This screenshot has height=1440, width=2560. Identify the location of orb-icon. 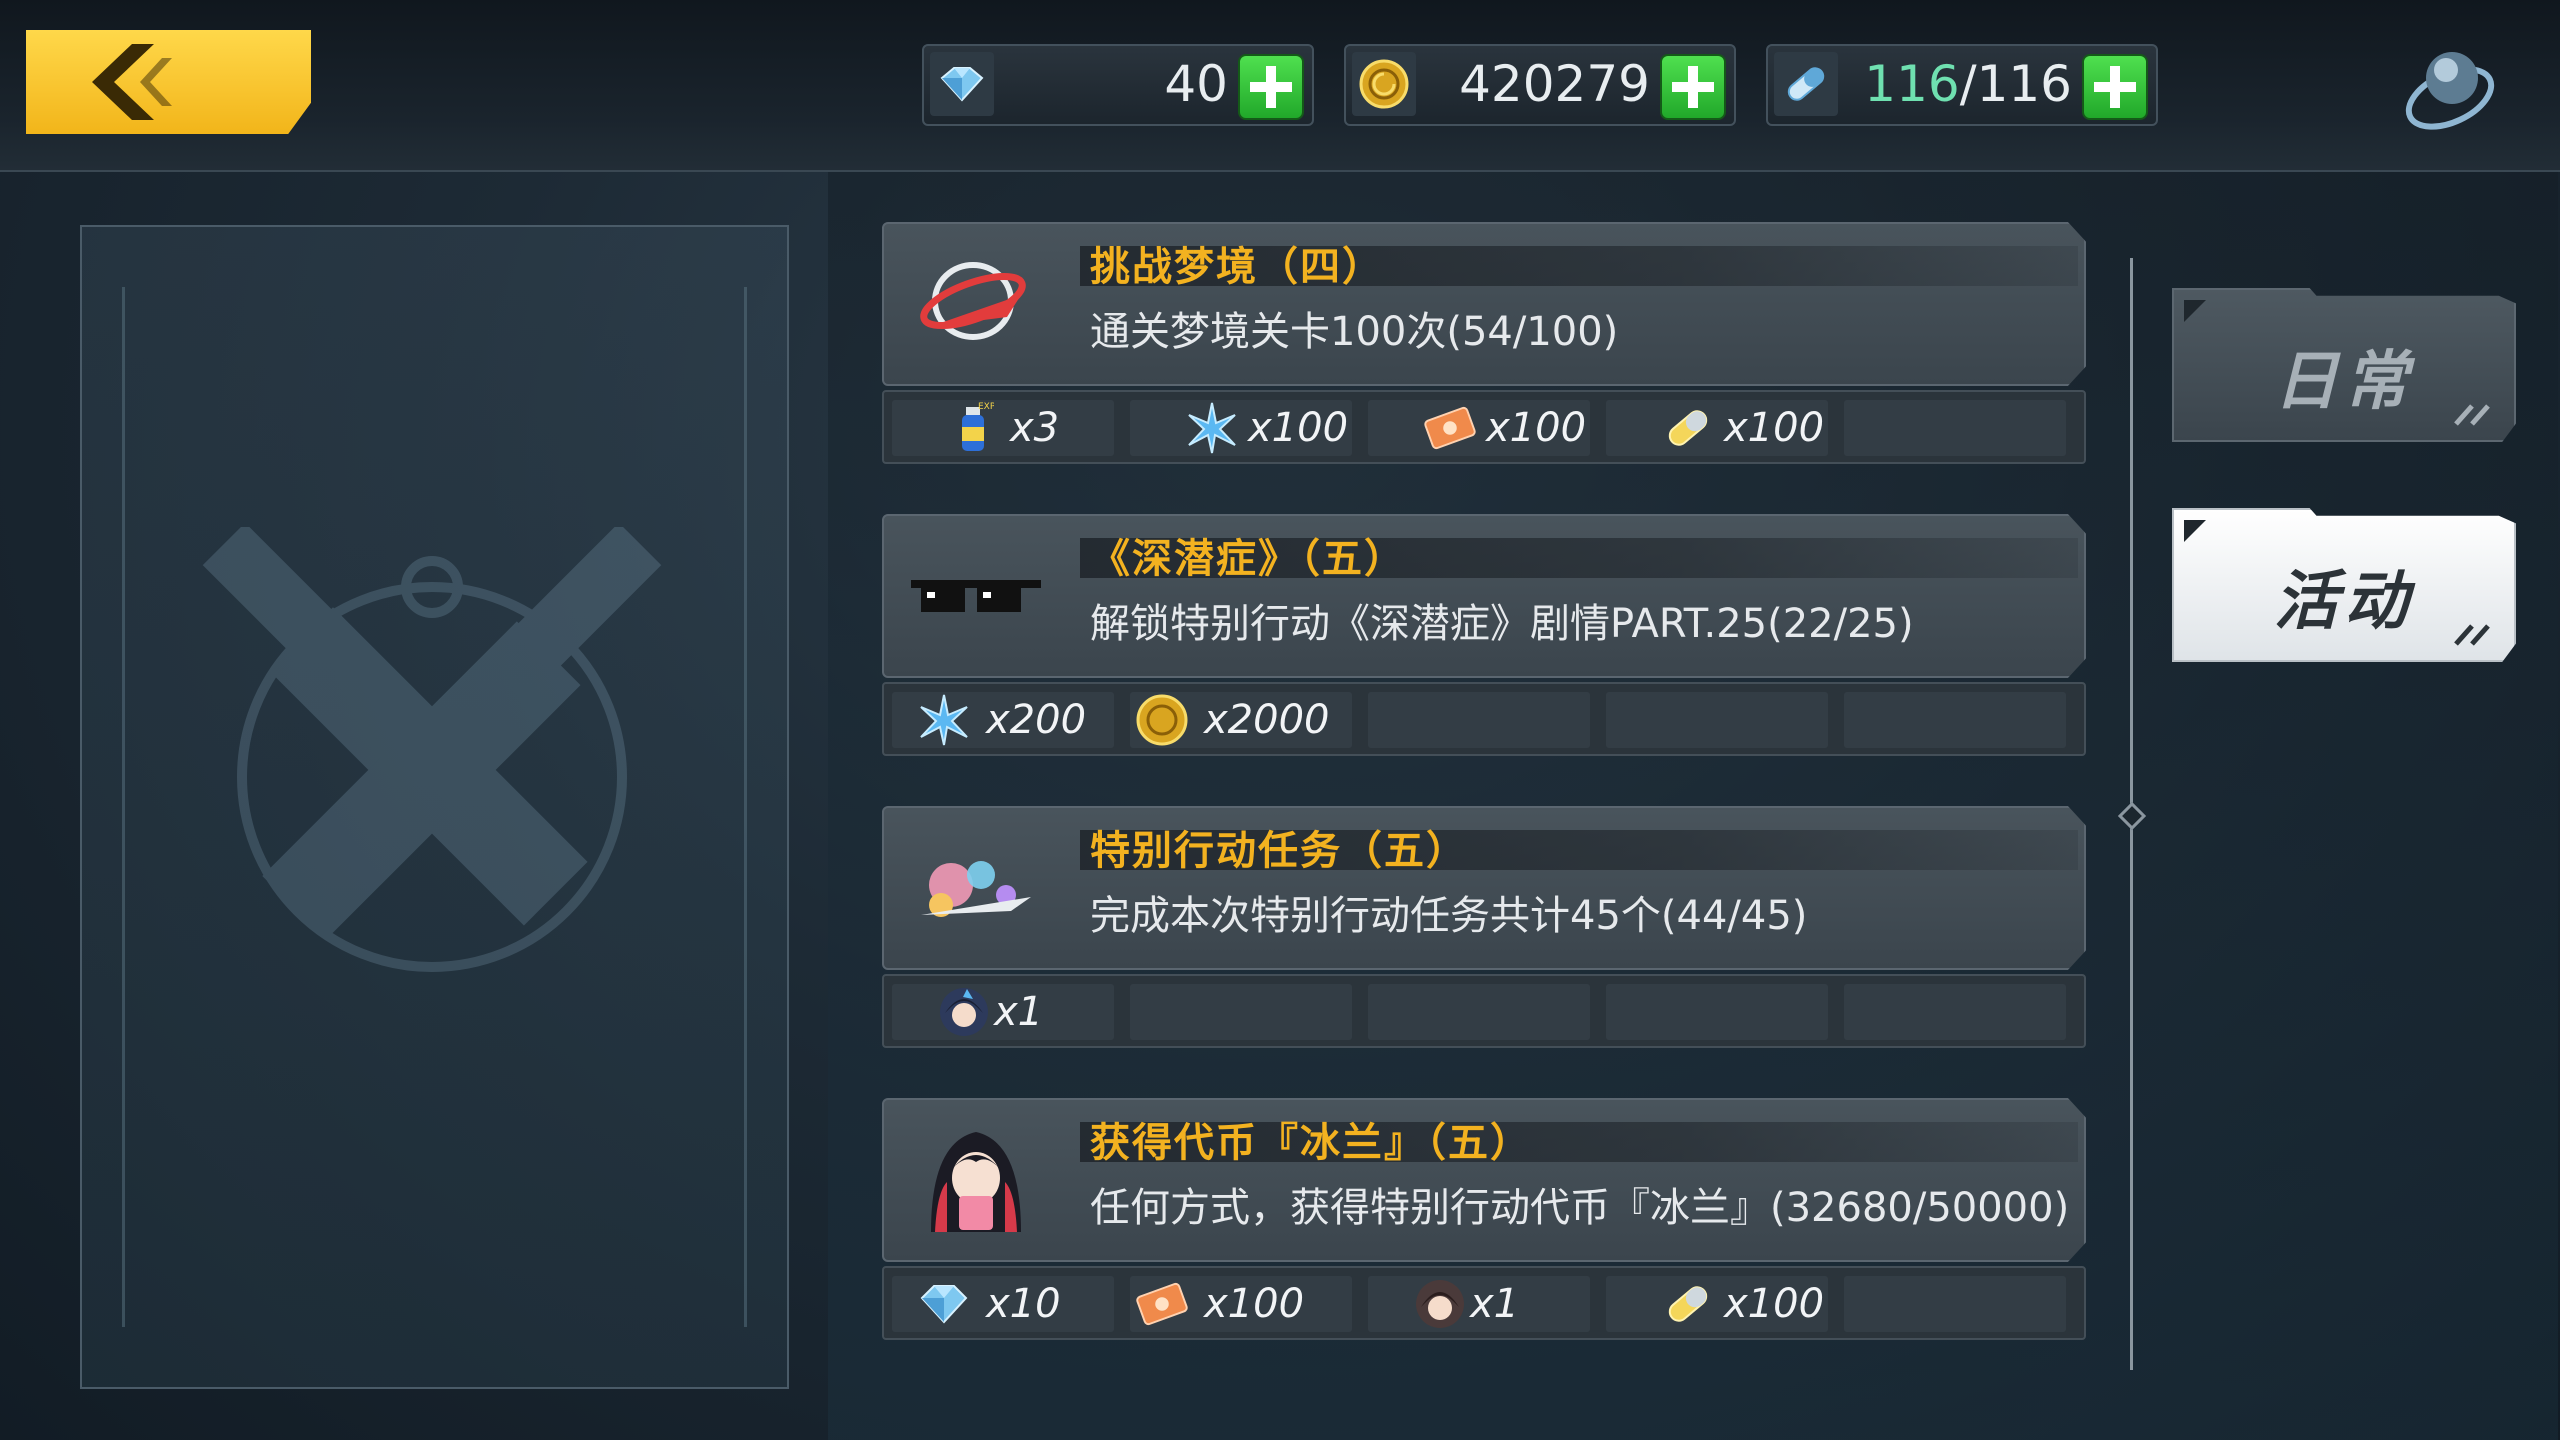
(2450, 91).